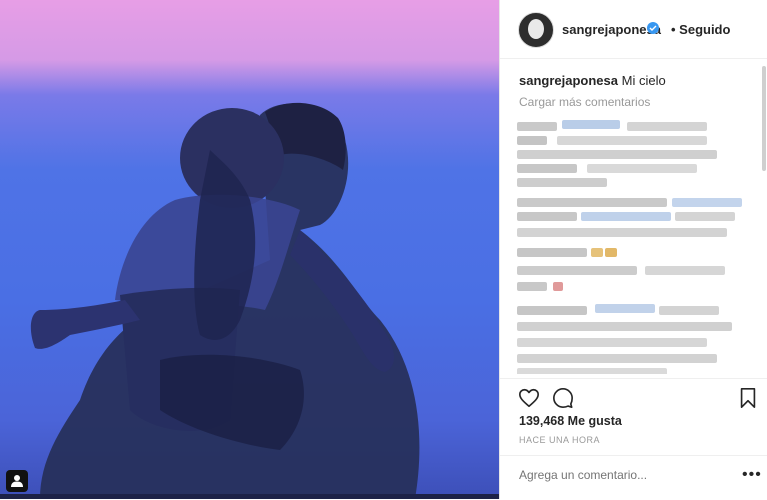 This screenshot has width=767, height=500. What do you see at coordinates (584, 102) in the screenshot?
I see `load-more-comments-link: Cargar más comentarios` at bounding box center [584, 102].